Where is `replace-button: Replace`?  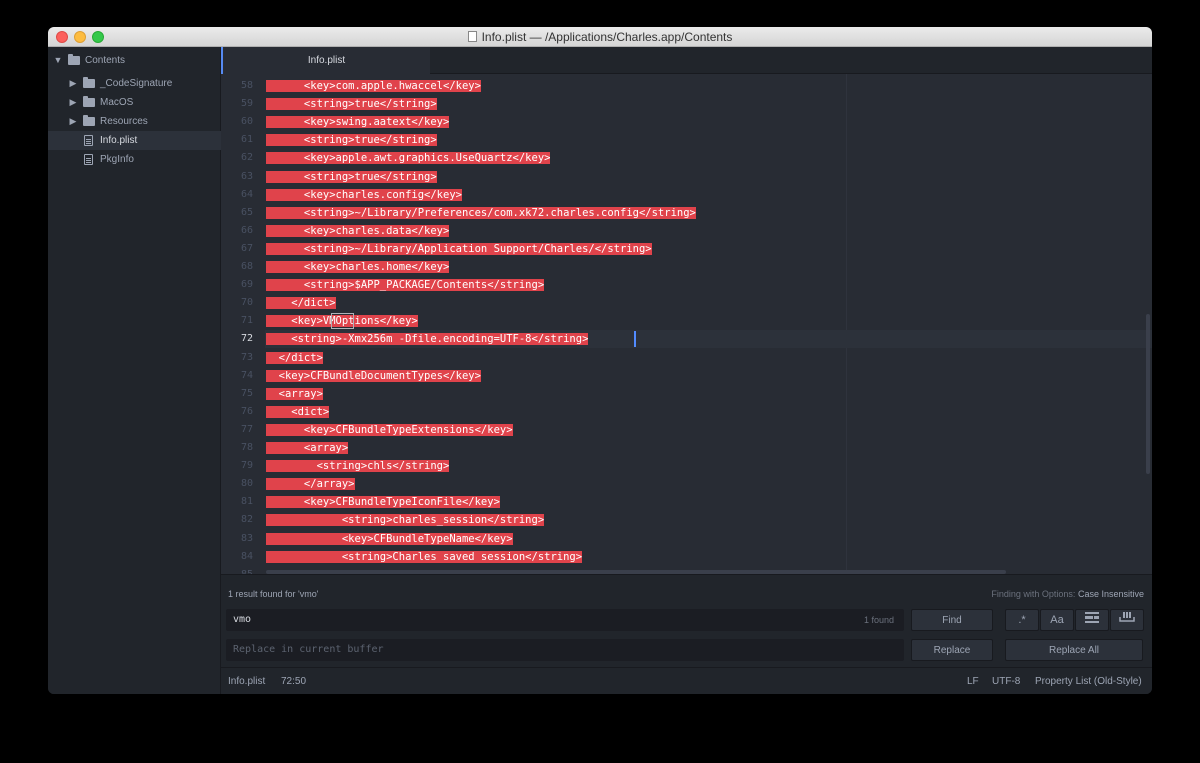 replace-button: Replace is located at coordinates (952, 650).